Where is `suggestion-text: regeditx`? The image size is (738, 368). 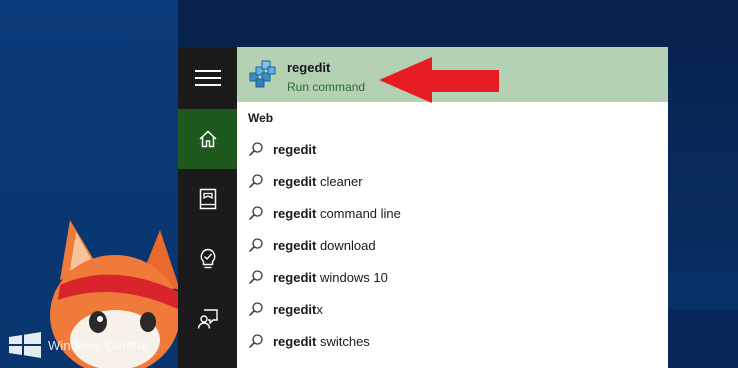
suggestion-text: regeditx is located at coordinates (298, 309).